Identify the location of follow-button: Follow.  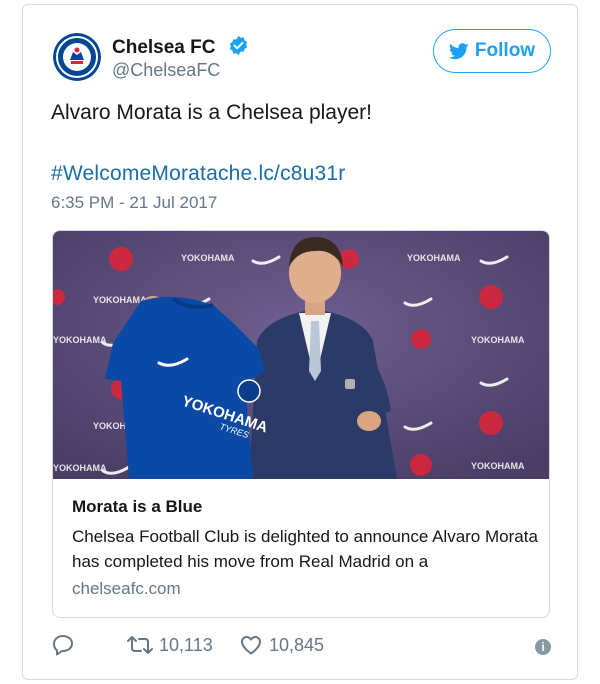
(492, 51).